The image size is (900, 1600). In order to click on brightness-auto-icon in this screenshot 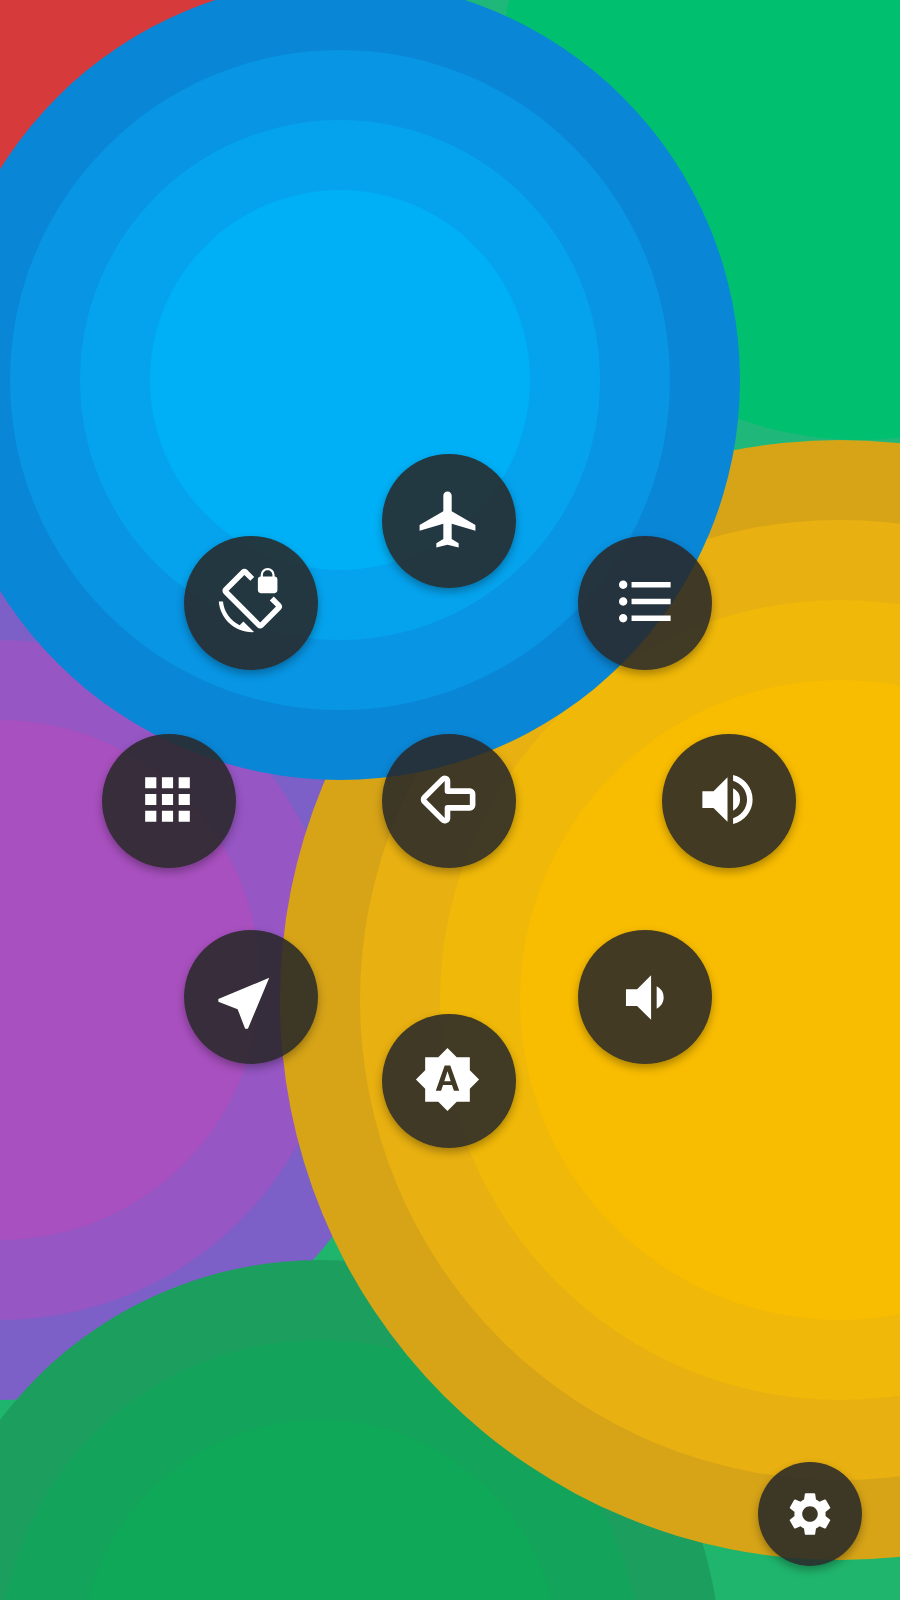, I will do `click(448, 1080)`.